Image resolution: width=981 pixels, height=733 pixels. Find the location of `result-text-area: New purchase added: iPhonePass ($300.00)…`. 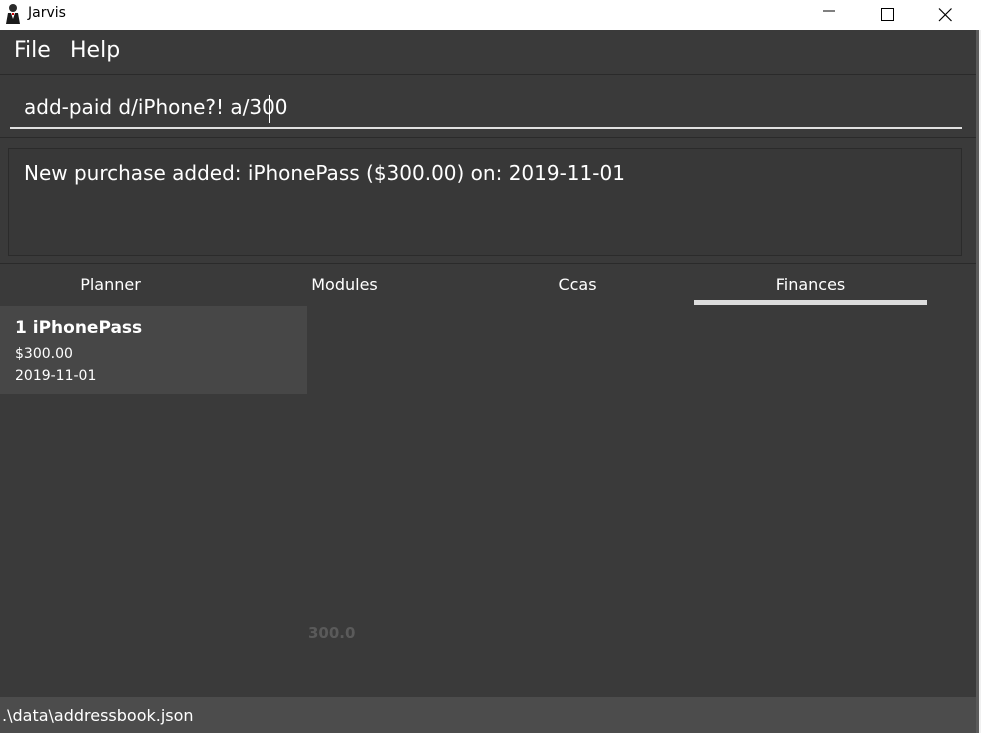

result-text-area: New purchase added: iPhonePass ($300.00)… is located at coordinates (485, 202).